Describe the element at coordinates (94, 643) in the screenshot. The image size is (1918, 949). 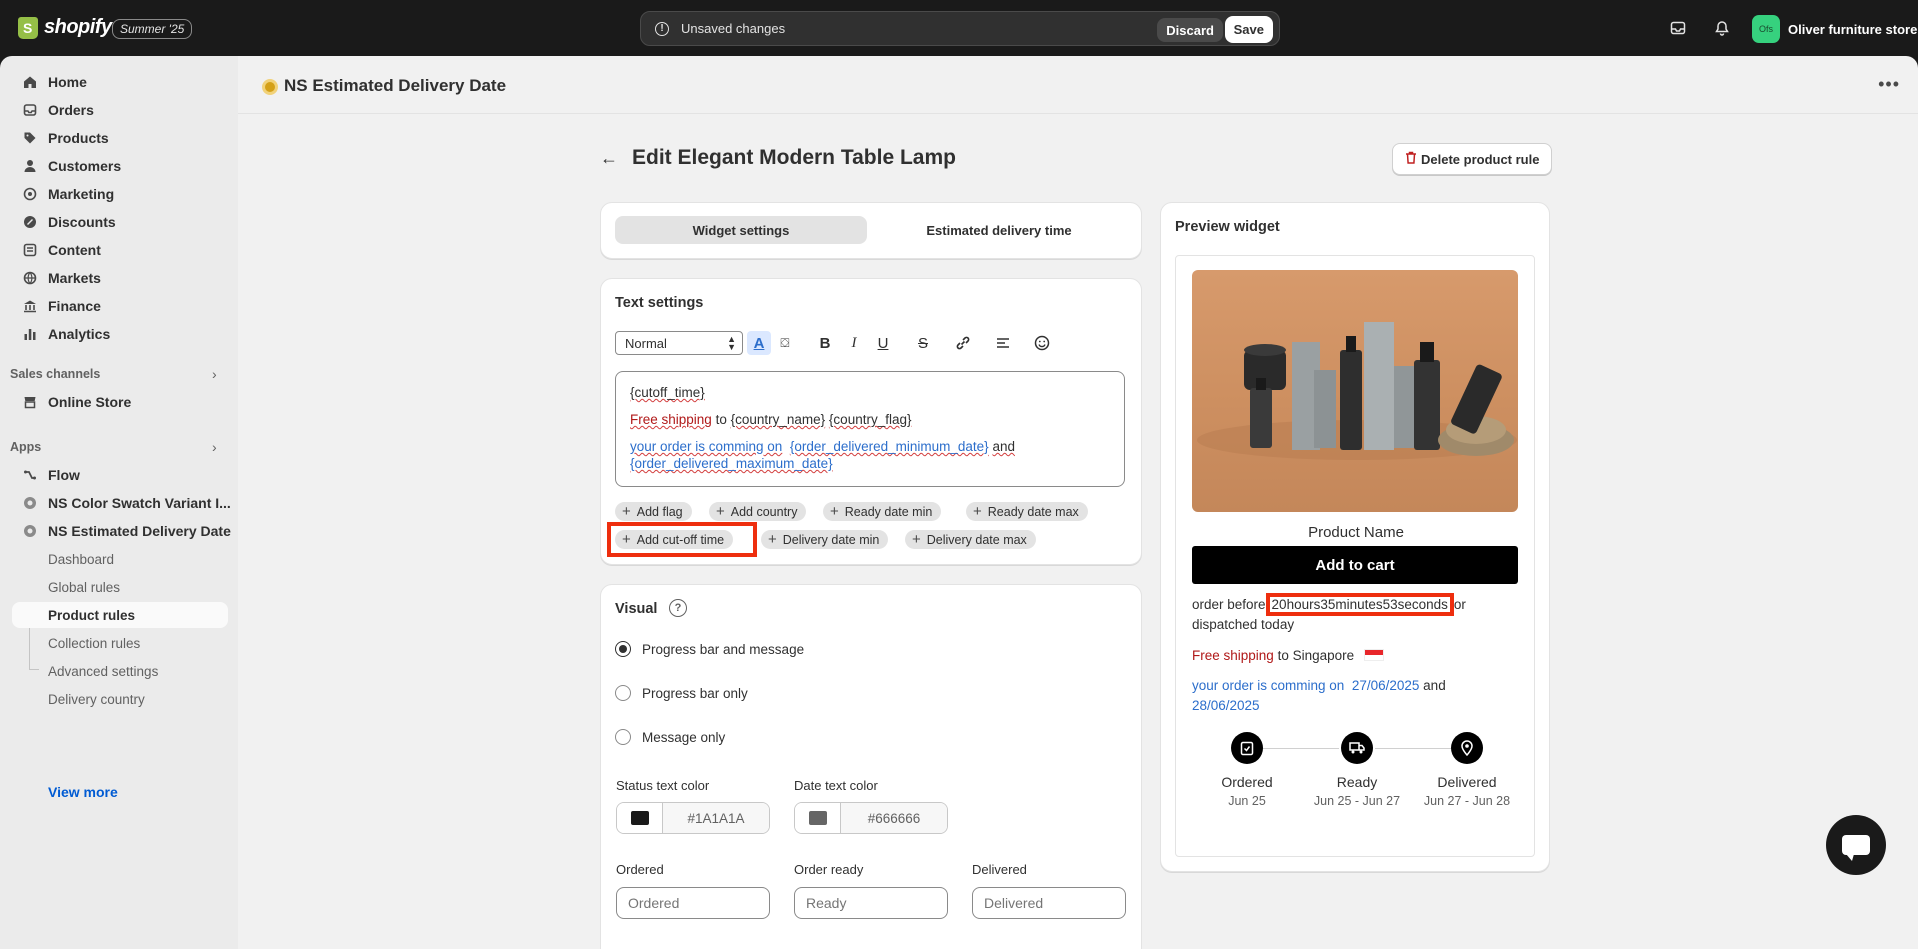
I see `sidebar-sub-collection-rules: Collection rules` at that location.